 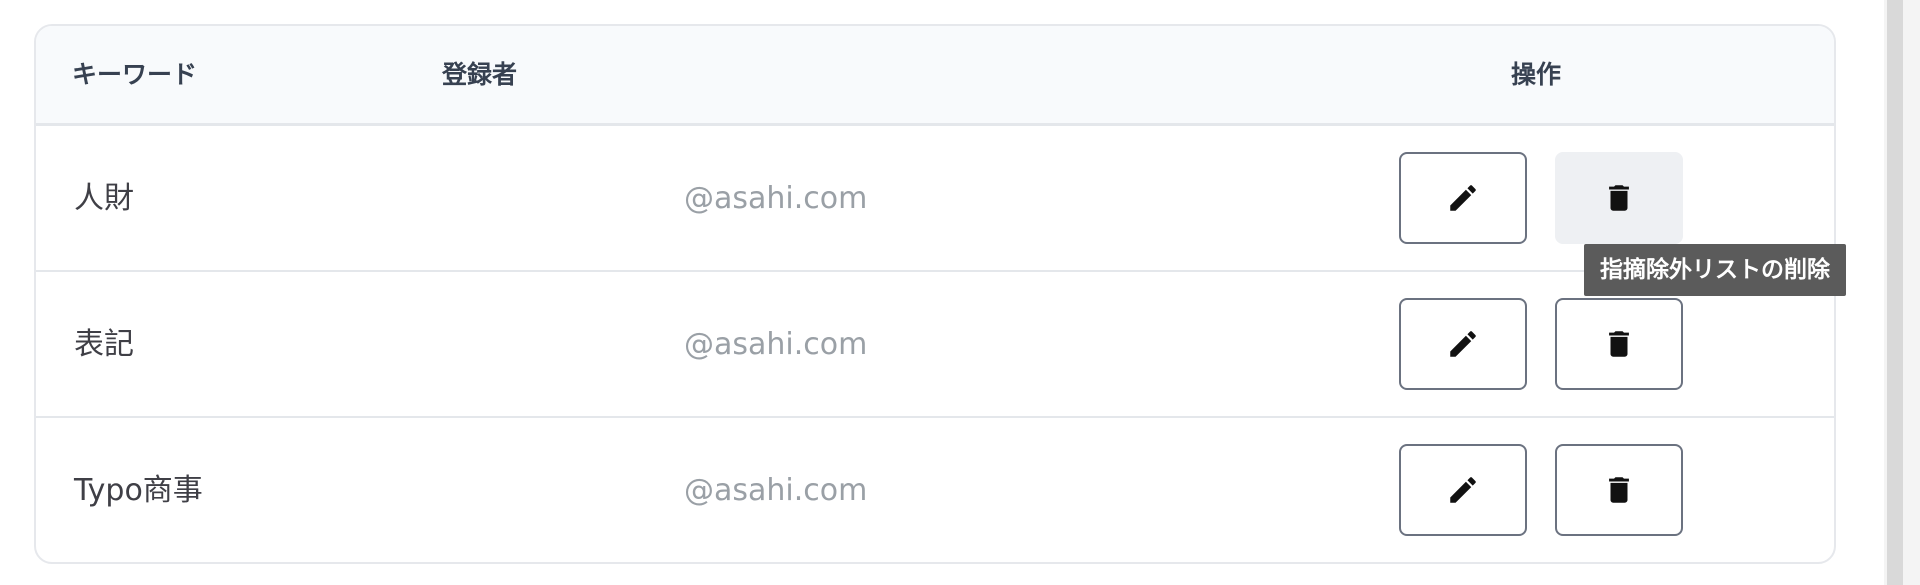 I want to click on column-header-registrant: 登録者, so click(x=480, y=74).